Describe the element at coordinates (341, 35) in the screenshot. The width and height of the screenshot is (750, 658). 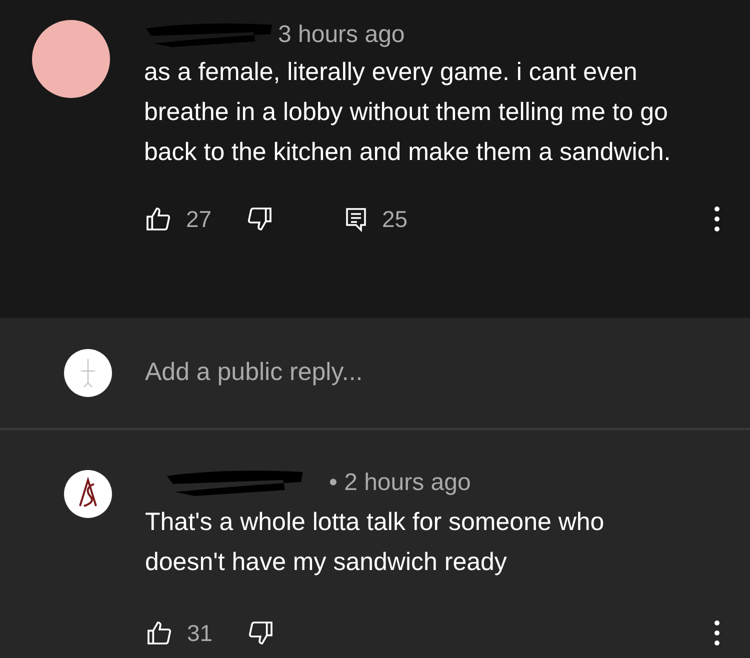
I see `comment-time: 3 hours ago` at that location.